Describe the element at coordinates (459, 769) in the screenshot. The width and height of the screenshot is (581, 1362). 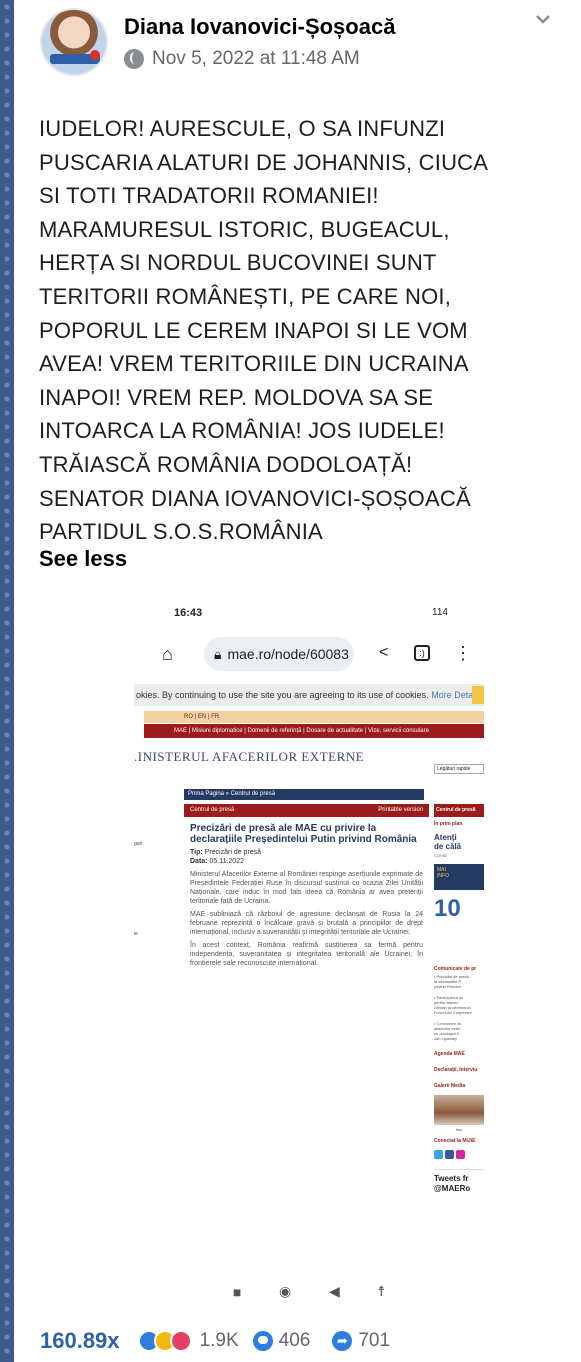
I see `quick-links: Legături rapide` at that location.